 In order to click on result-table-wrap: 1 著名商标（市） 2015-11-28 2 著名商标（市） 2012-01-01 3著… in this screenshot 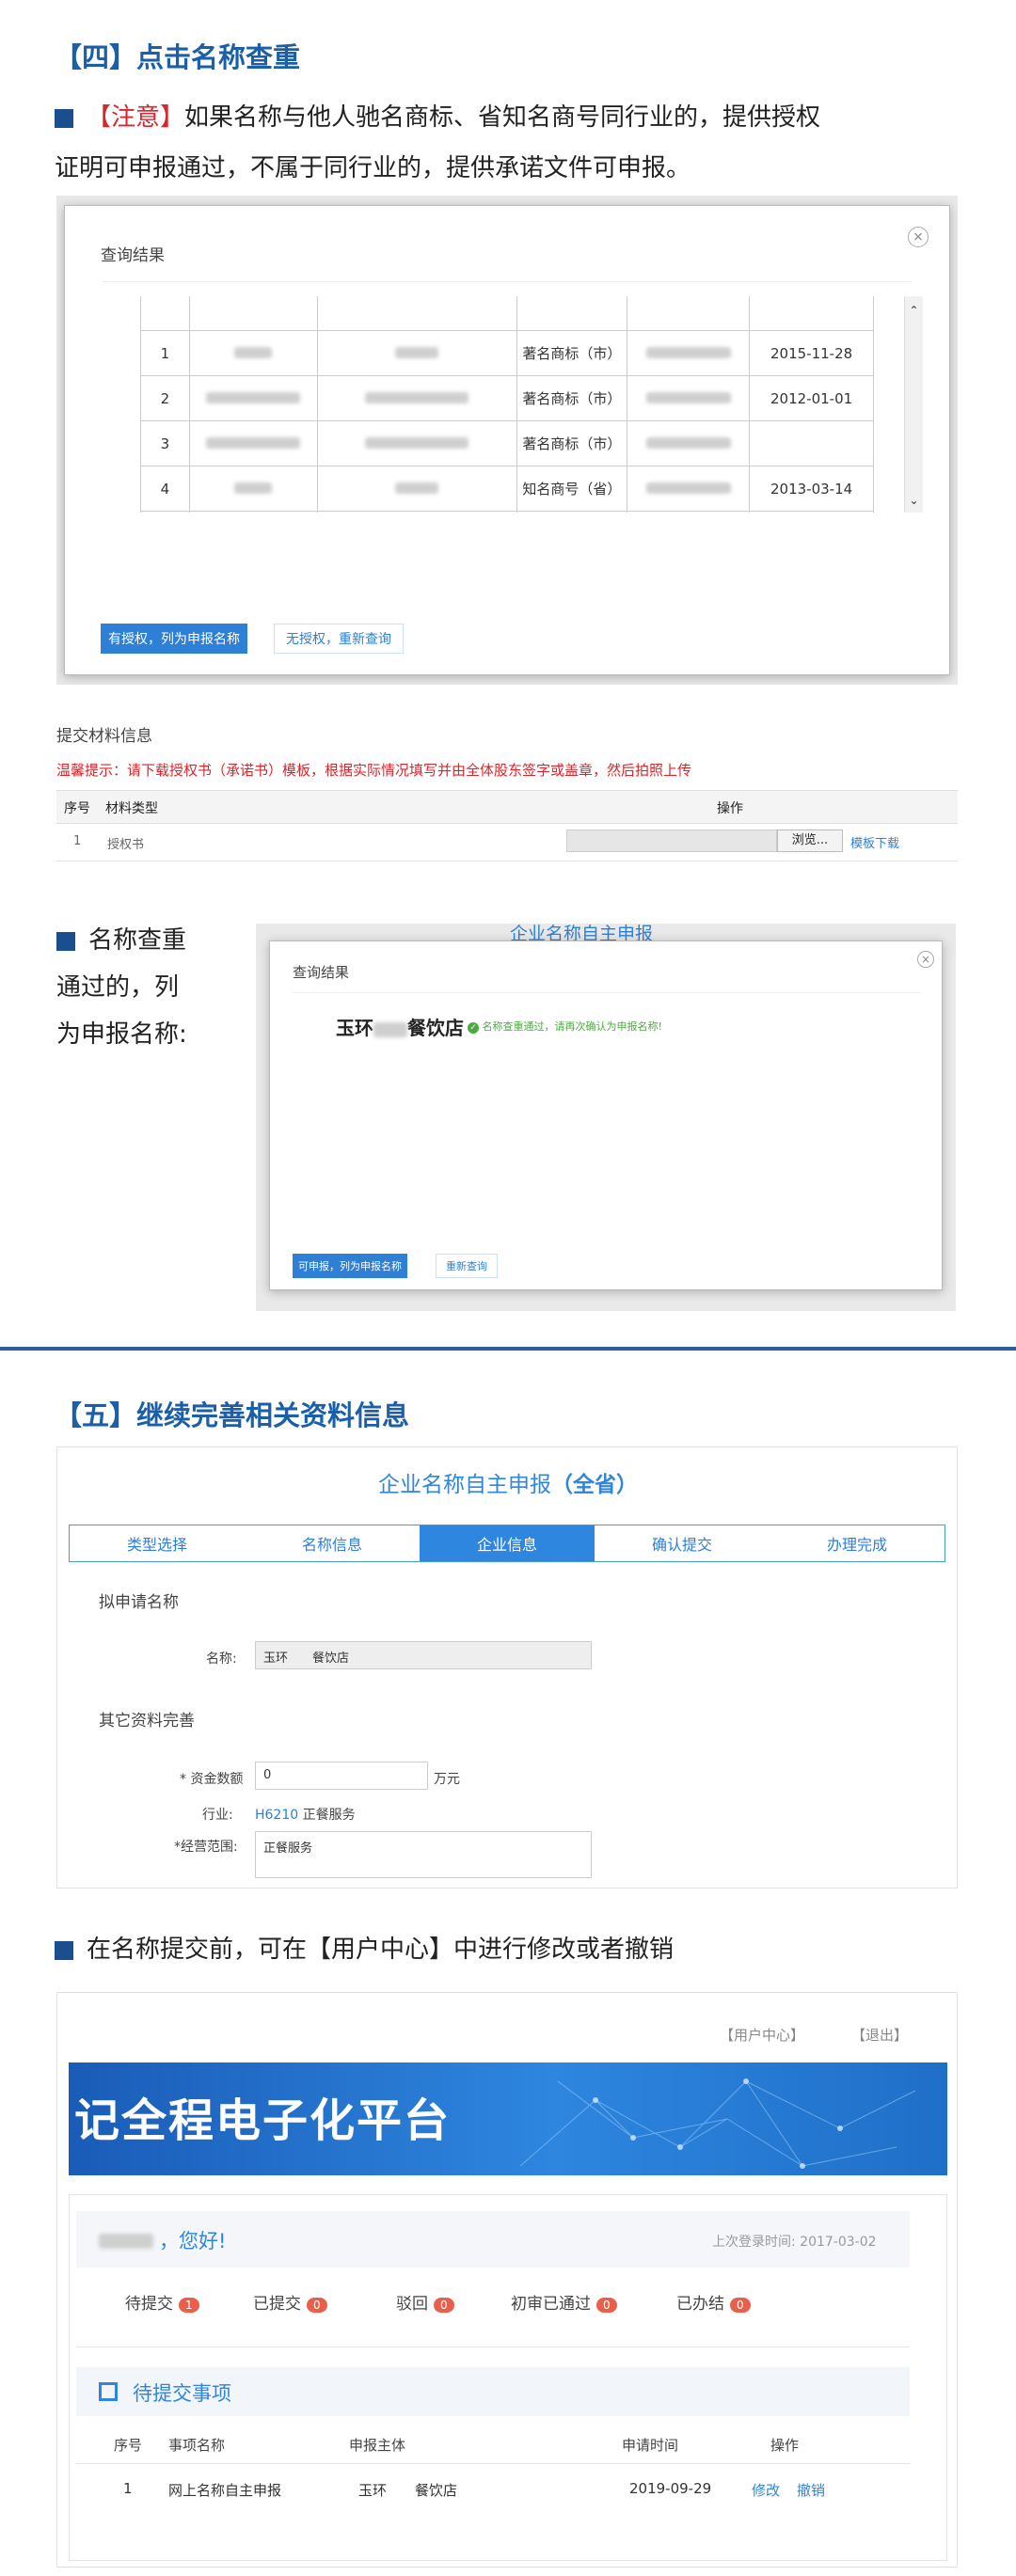, I will do `click(517, 404)`.